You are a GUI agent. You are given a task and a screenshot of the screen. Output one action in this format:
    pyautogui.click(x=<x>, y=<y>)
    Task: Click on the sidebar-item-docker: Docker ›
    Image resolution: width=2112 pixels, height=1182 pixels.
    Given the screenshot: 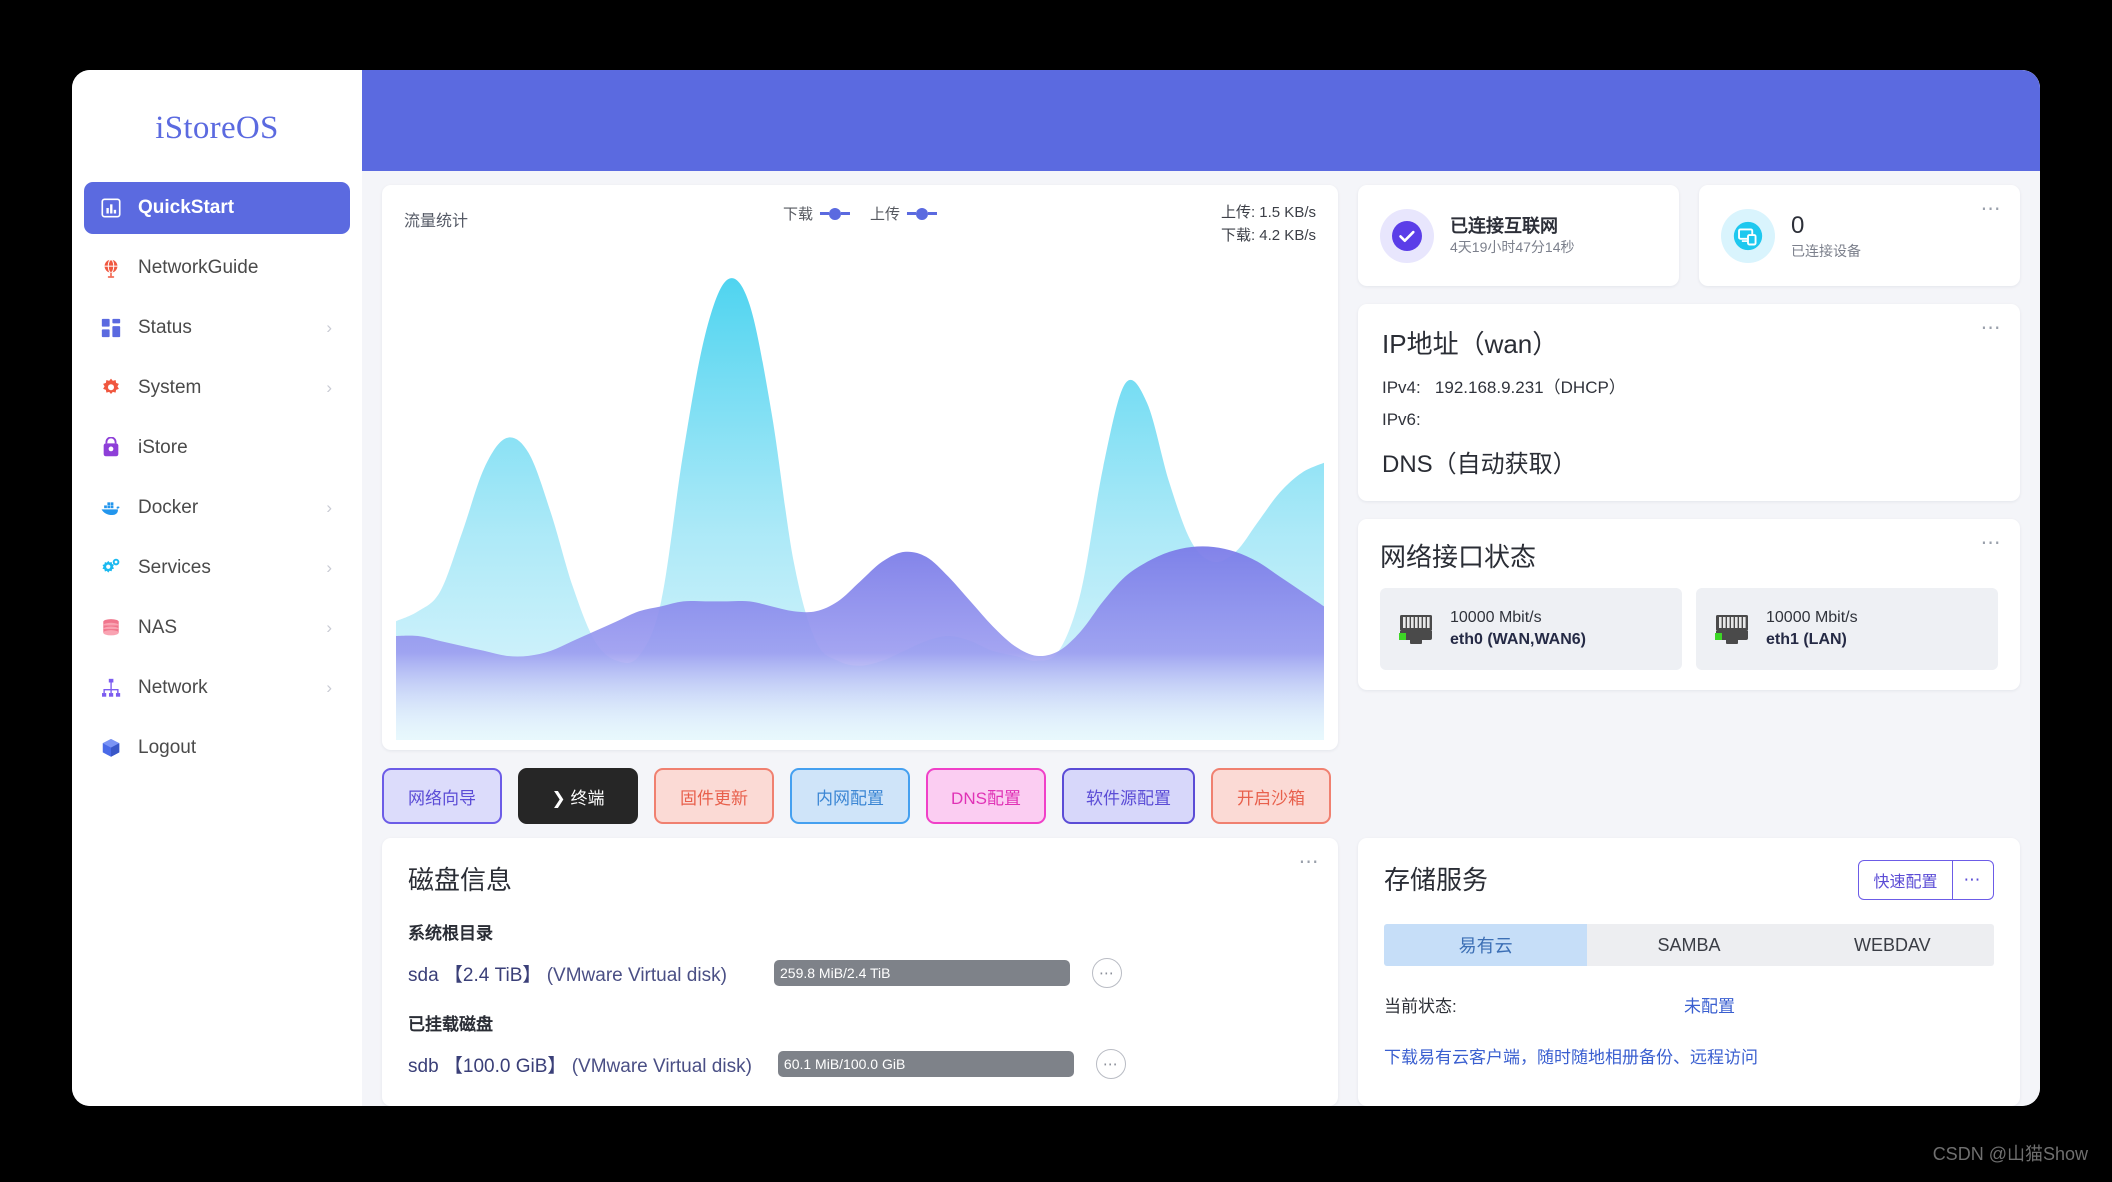 What is the action you would take?
    pyautogui.click(x=217, y=508)
    